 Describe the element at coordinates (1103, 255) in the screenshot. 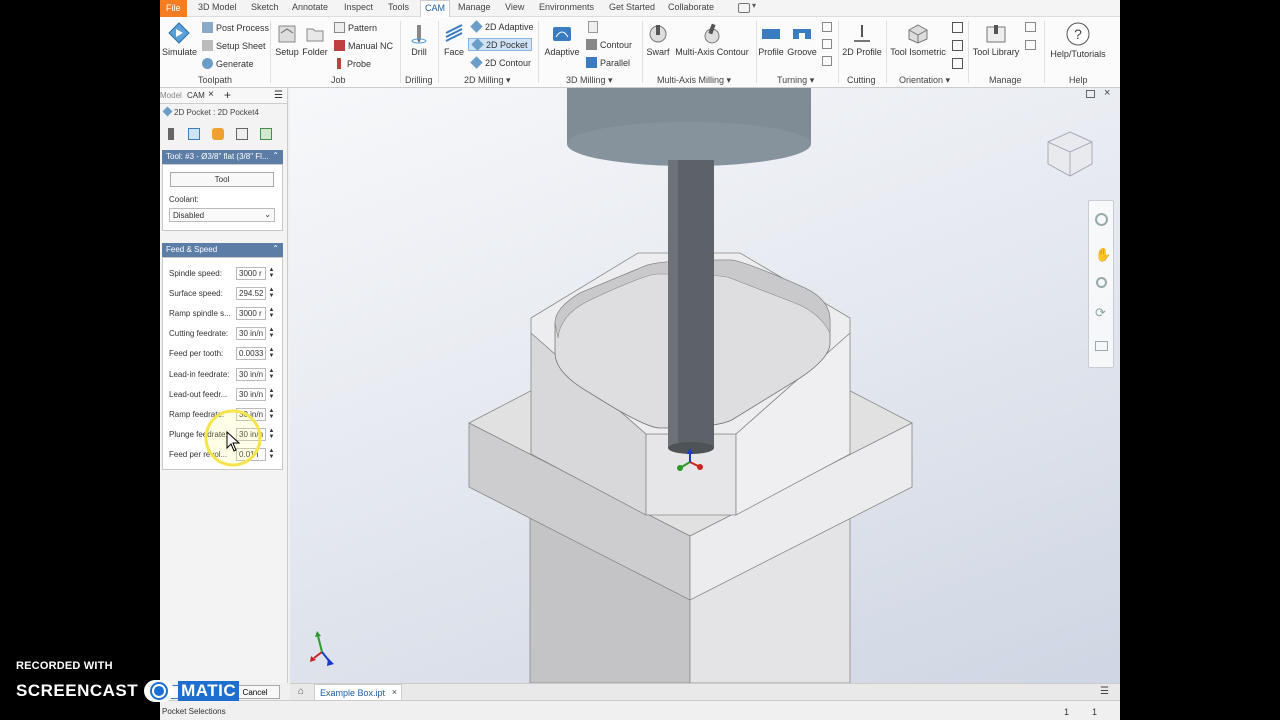

I see `pan-hand-icon: ✋` at that location.